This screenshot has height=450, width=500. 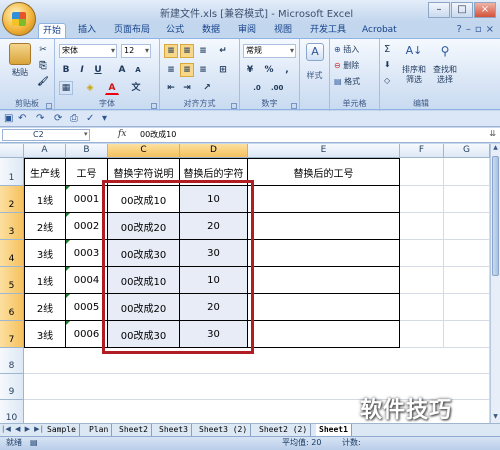 What do you see at coordinates (98, 70) in the screenshot?
I see `underline-button: U` at bounding box center [98, 70].